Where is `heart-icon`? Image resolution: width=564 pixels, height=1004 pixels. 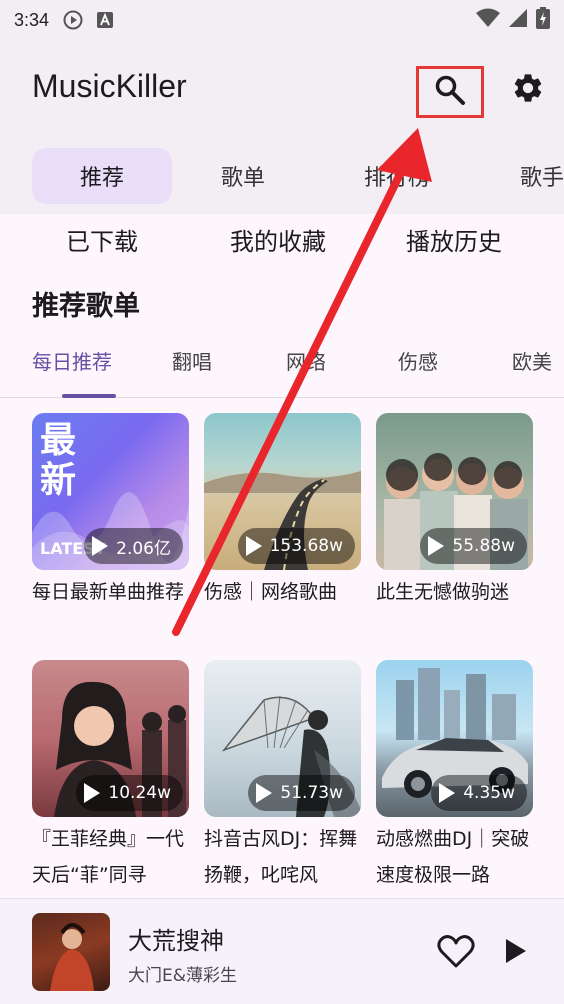
heart-icon is located at coordinates (456, 954).